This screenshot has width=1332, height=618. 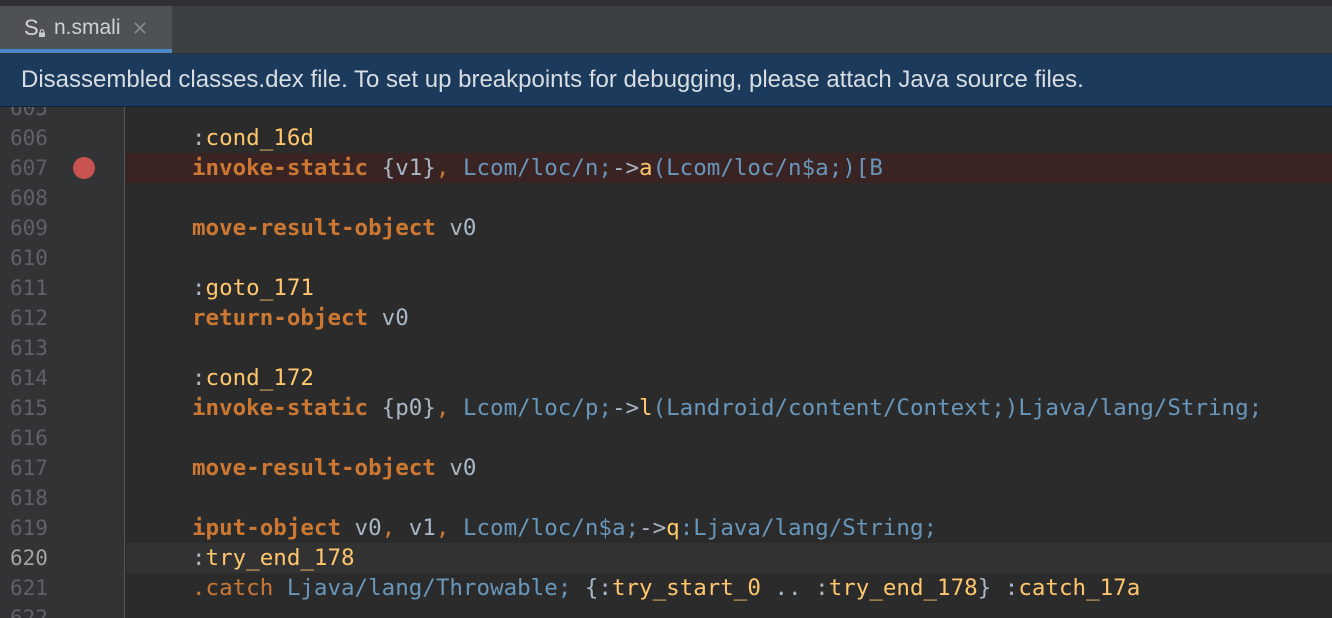 What do you see at coordinates (666, 115) in the screenshot?
I see `code-line: 605` at bounding box center [666, 115].